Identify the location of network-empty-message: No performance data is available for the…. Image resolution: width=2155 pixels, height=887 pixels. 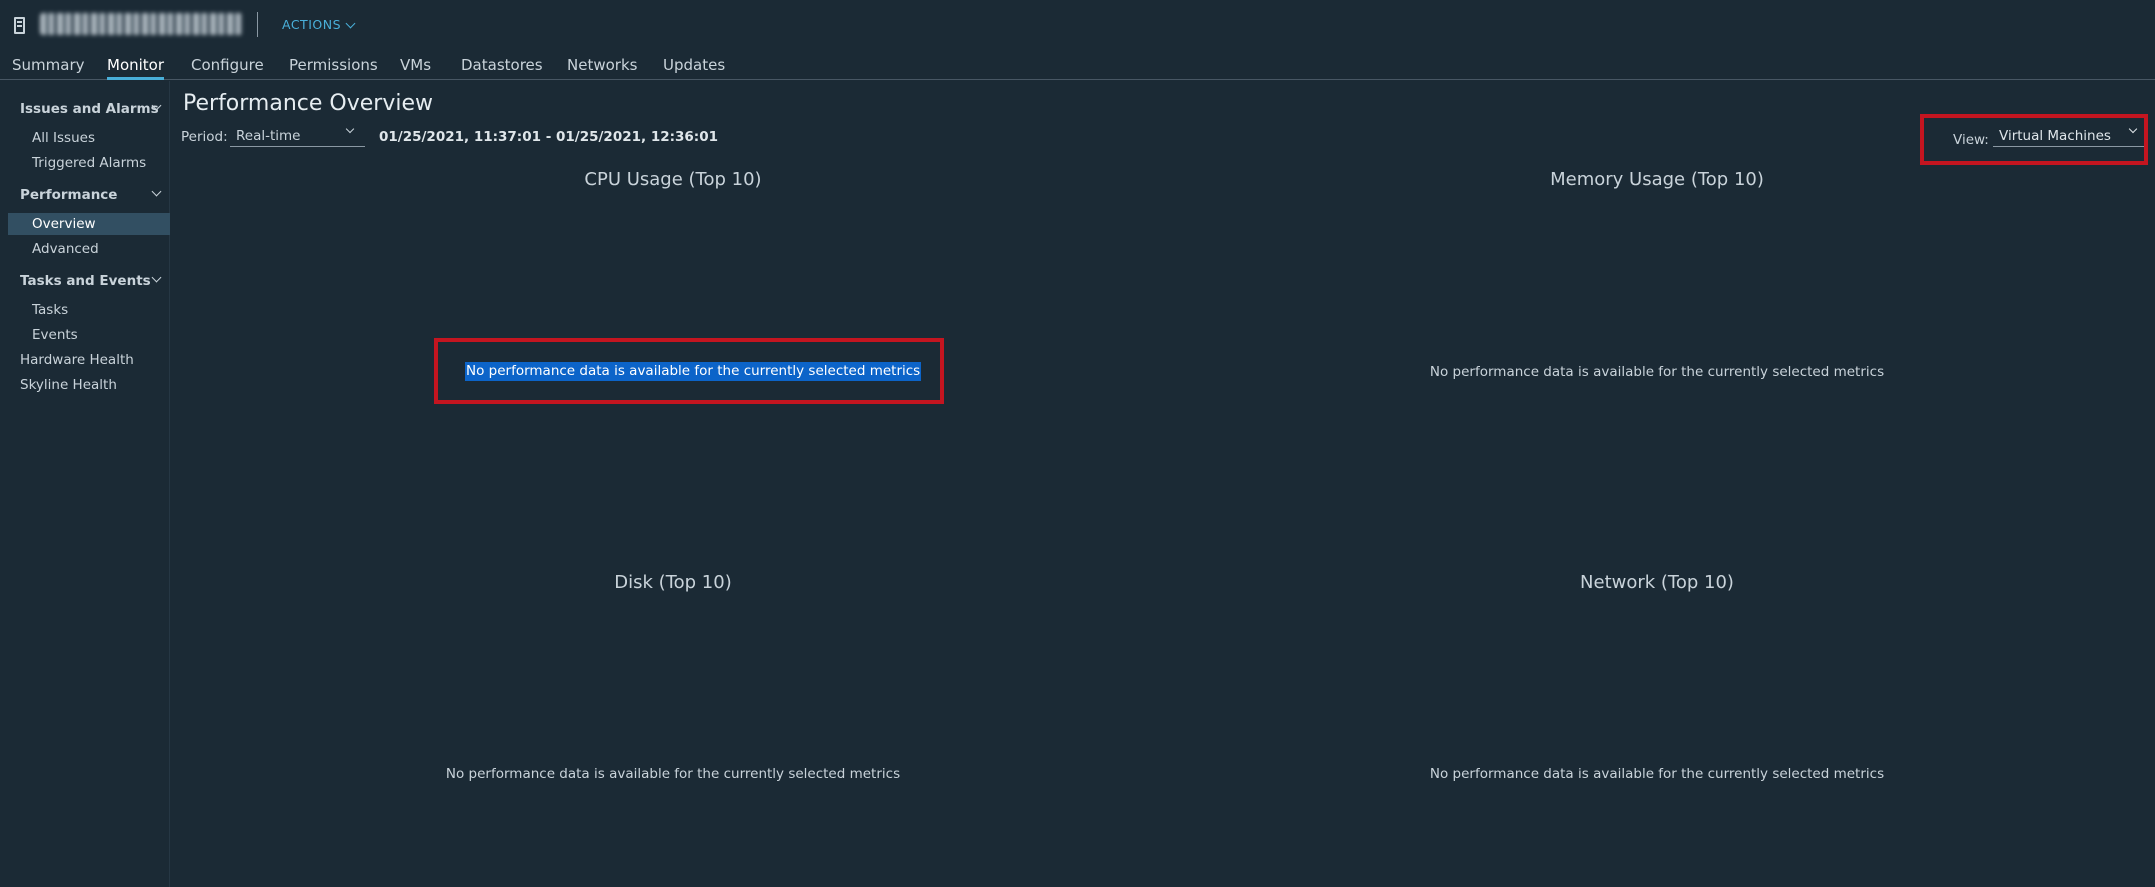
(1657, 774).